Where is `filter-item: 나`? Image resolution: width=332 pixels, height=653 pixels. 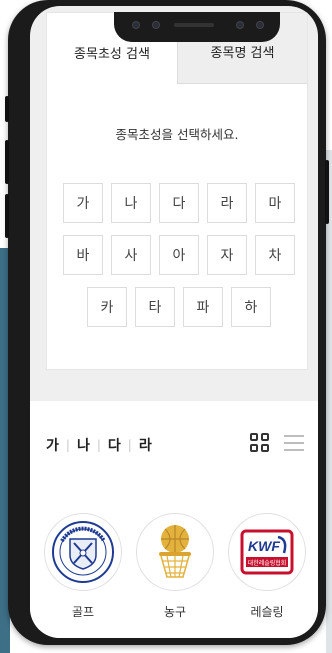
filter-item: 나 is located at coordinates (83, 445).